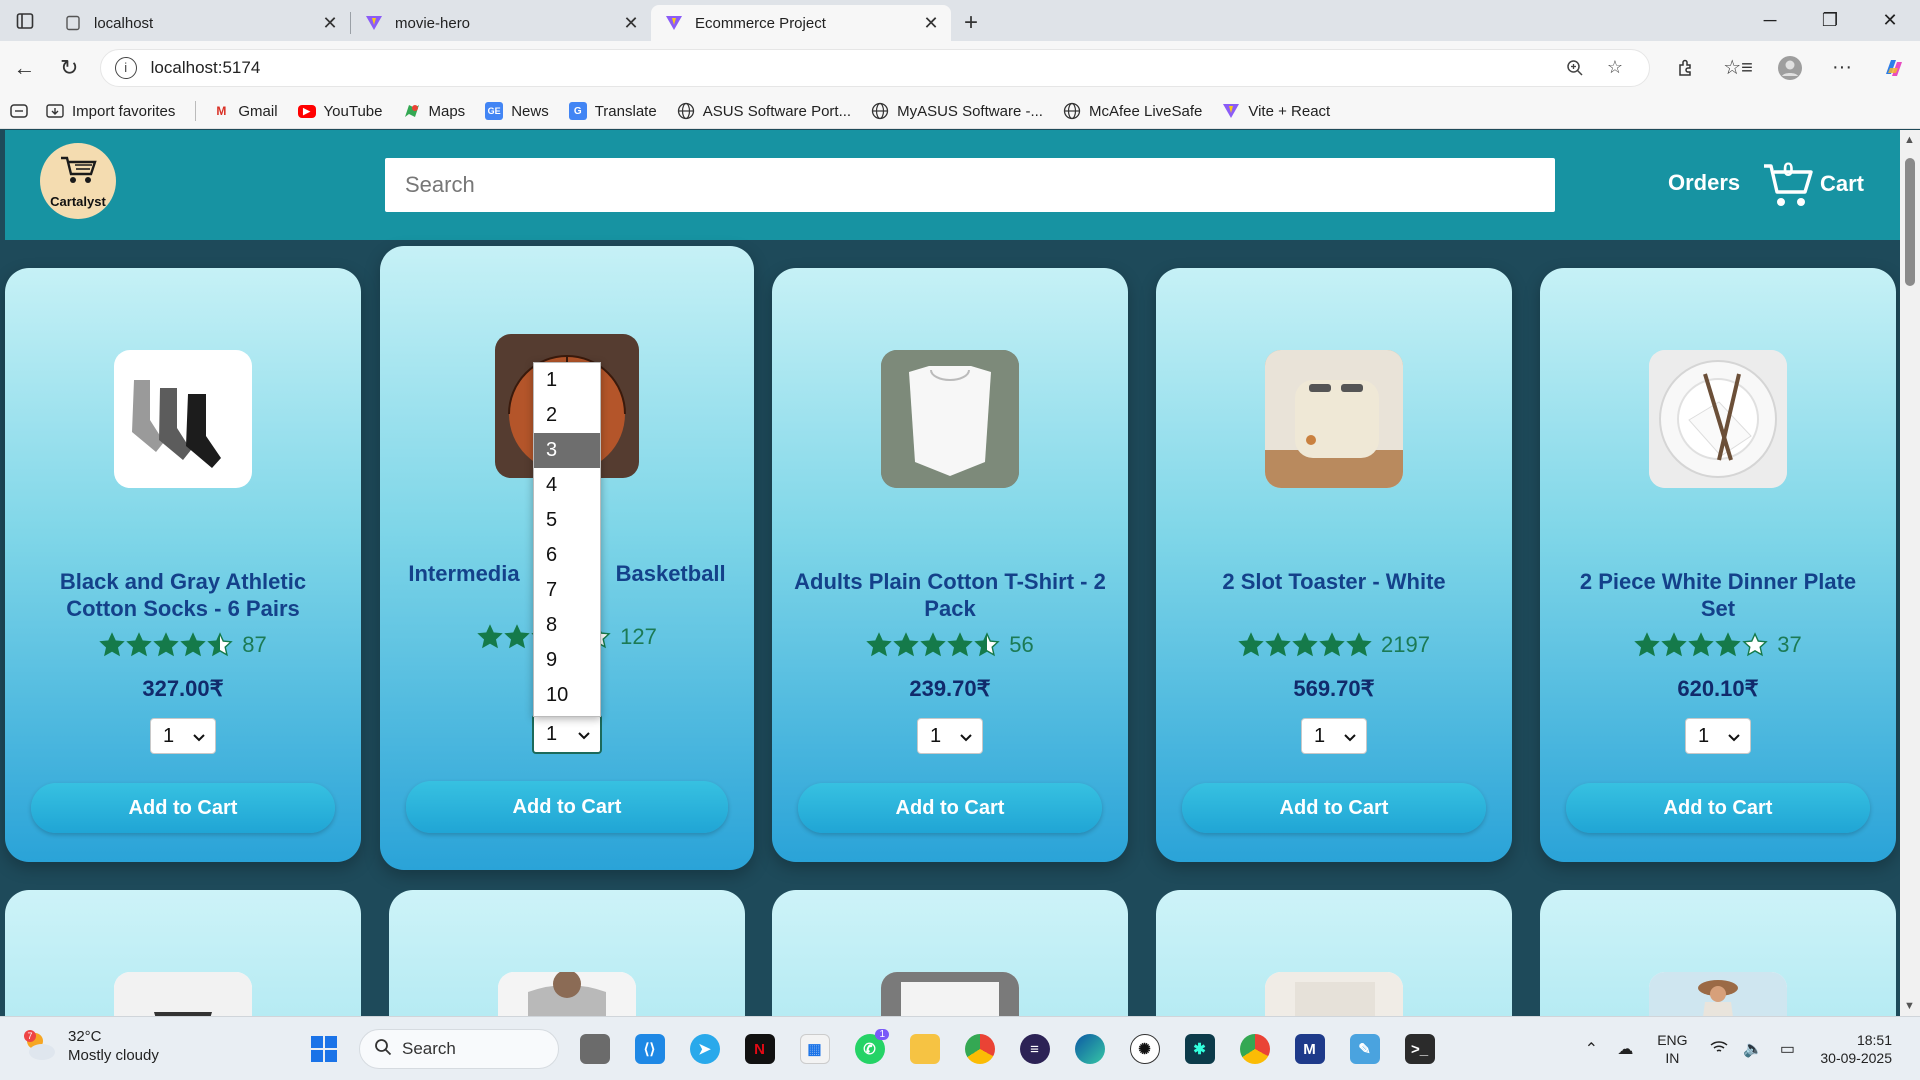 The width and height of the screenshot is (1920, 1080). I want to click on telegram-icon: ➤, so click(704, 1049).